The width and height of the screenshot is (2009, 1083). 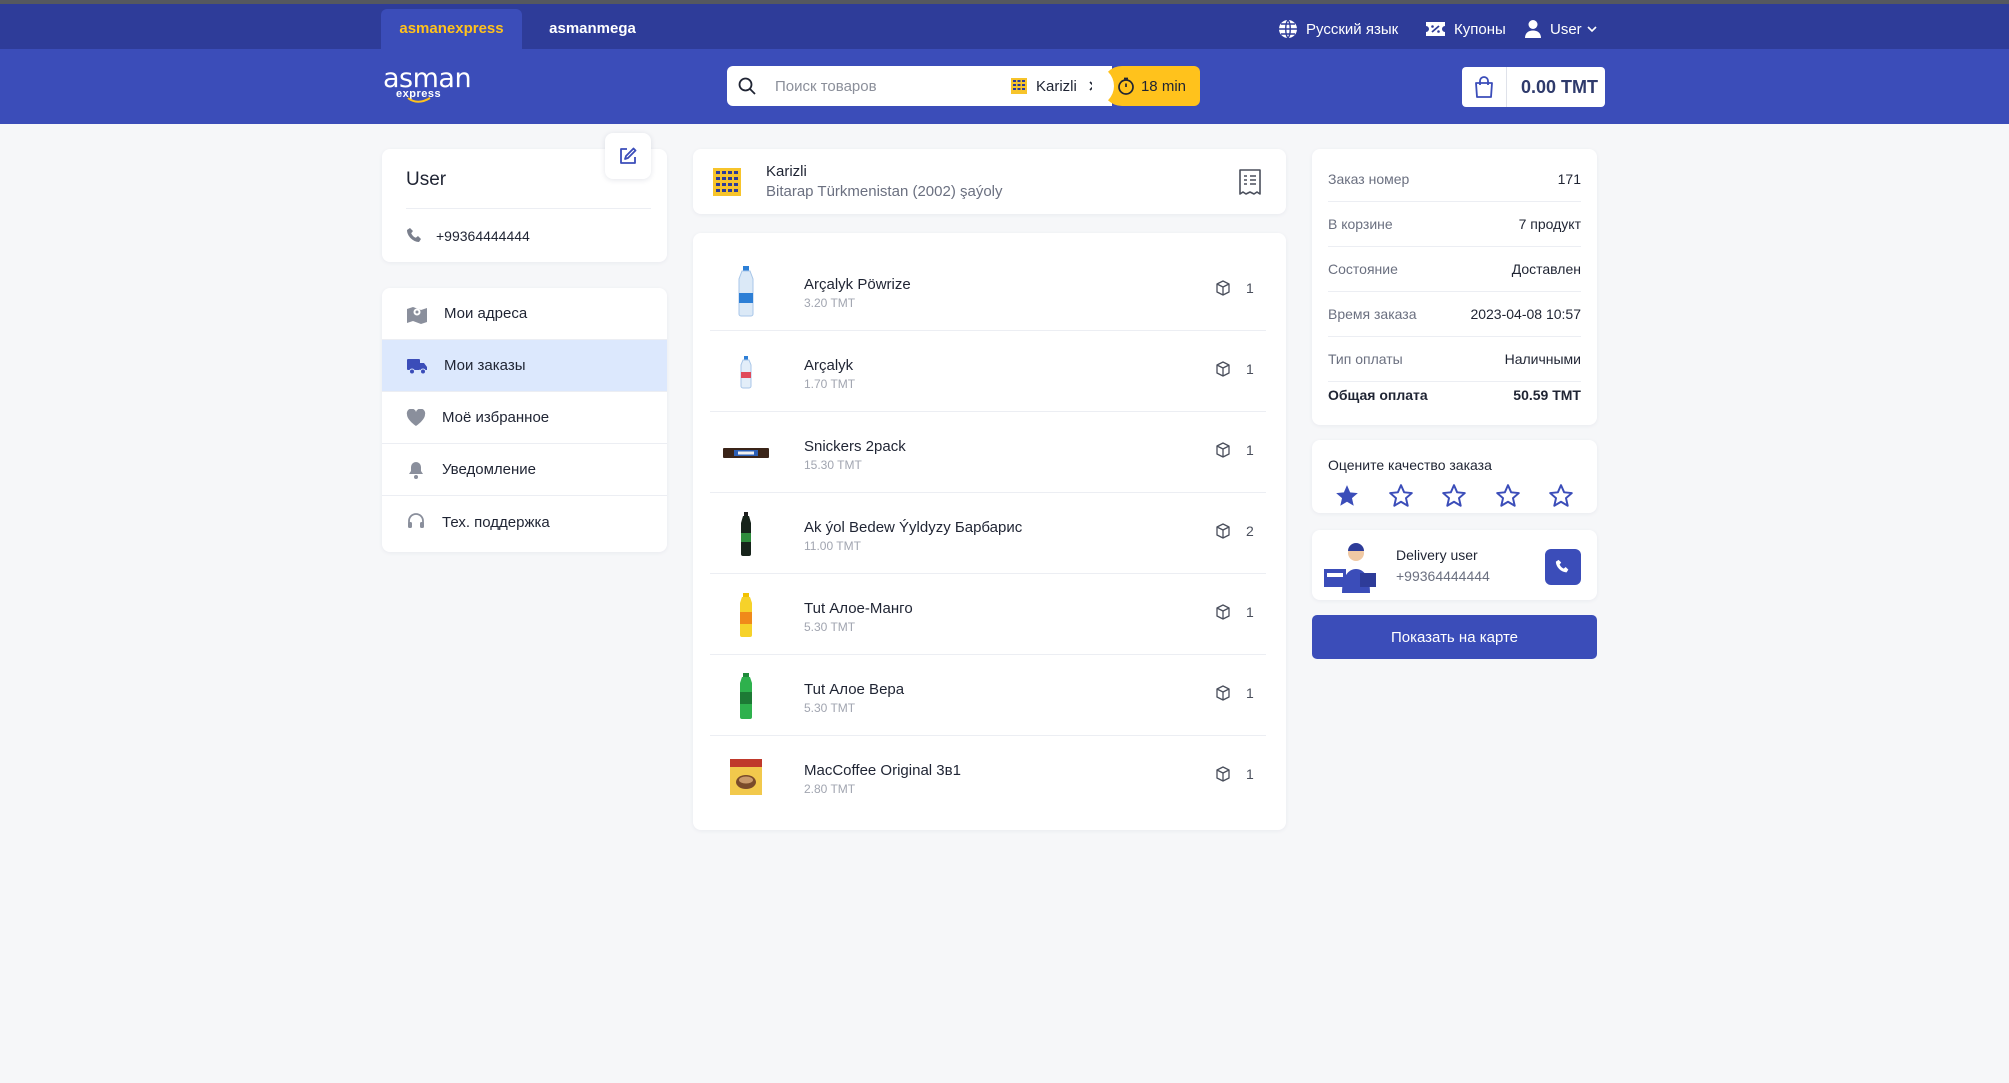 I want to click on menu-item-notifications: Уведомление, so click(x=524, y=470).